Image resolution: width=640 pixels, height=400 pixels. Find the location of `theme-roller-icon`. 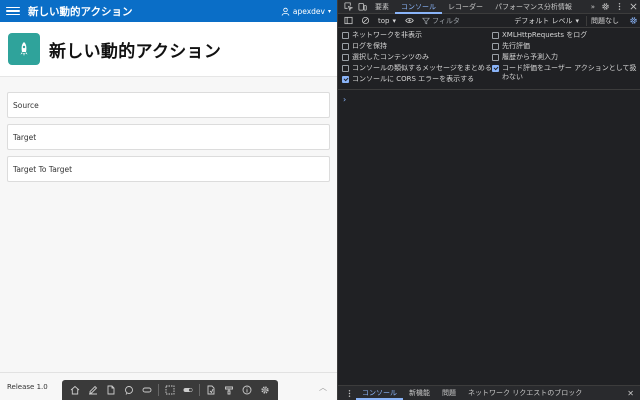

theme-roller-icon is located at coordinates (229, 390).